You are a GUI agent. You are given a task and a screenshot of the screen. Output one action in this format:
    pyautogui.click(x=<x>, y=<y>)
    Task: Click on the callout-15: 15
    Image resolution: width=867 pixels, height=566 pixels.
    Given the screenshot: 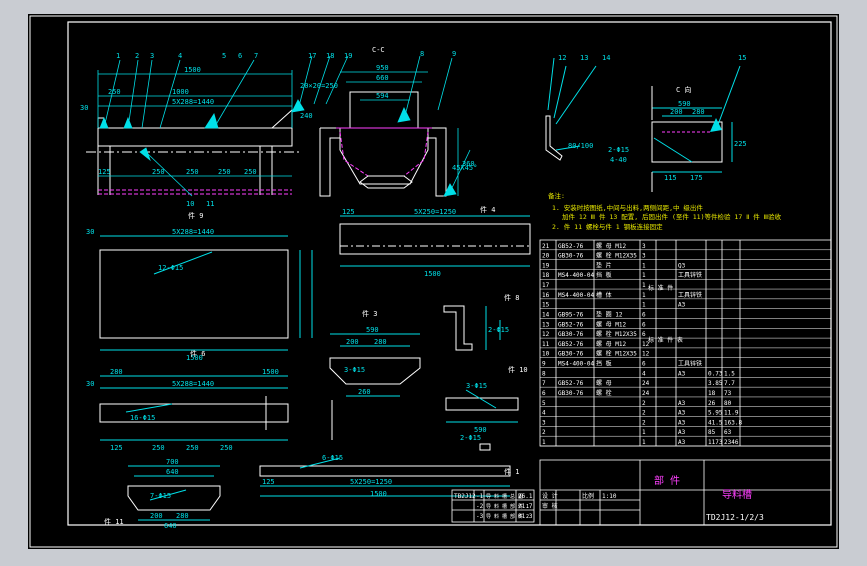 What is the action you would take?
    pyautogui.click(x=742, y=58)
    